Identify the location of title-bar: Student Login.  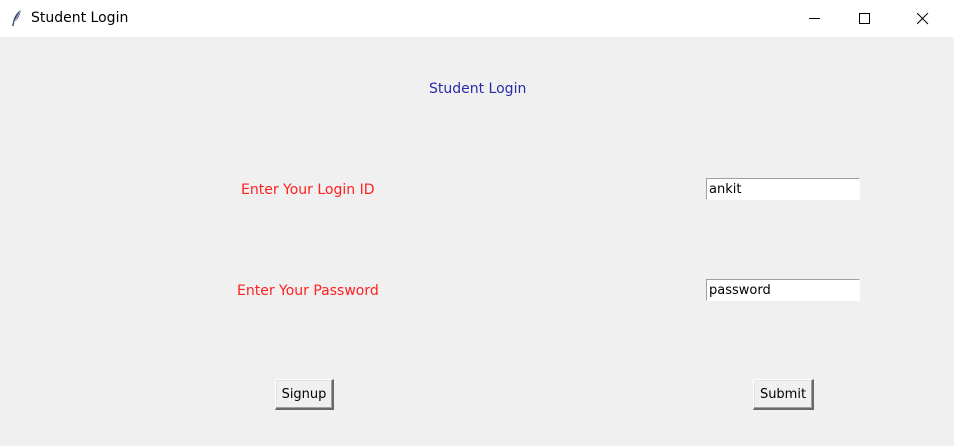
(477, 18).